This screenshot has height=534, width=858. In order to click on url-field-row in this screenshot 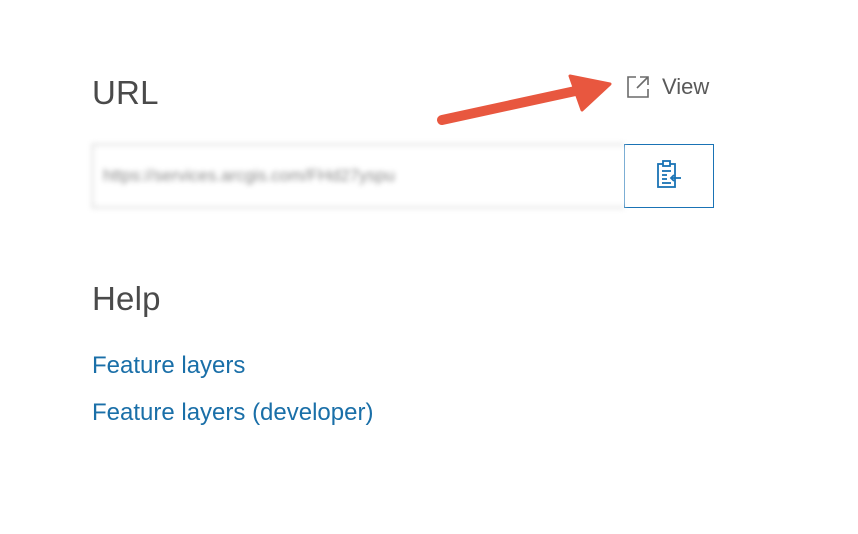, I will do `click(403, 176)`.